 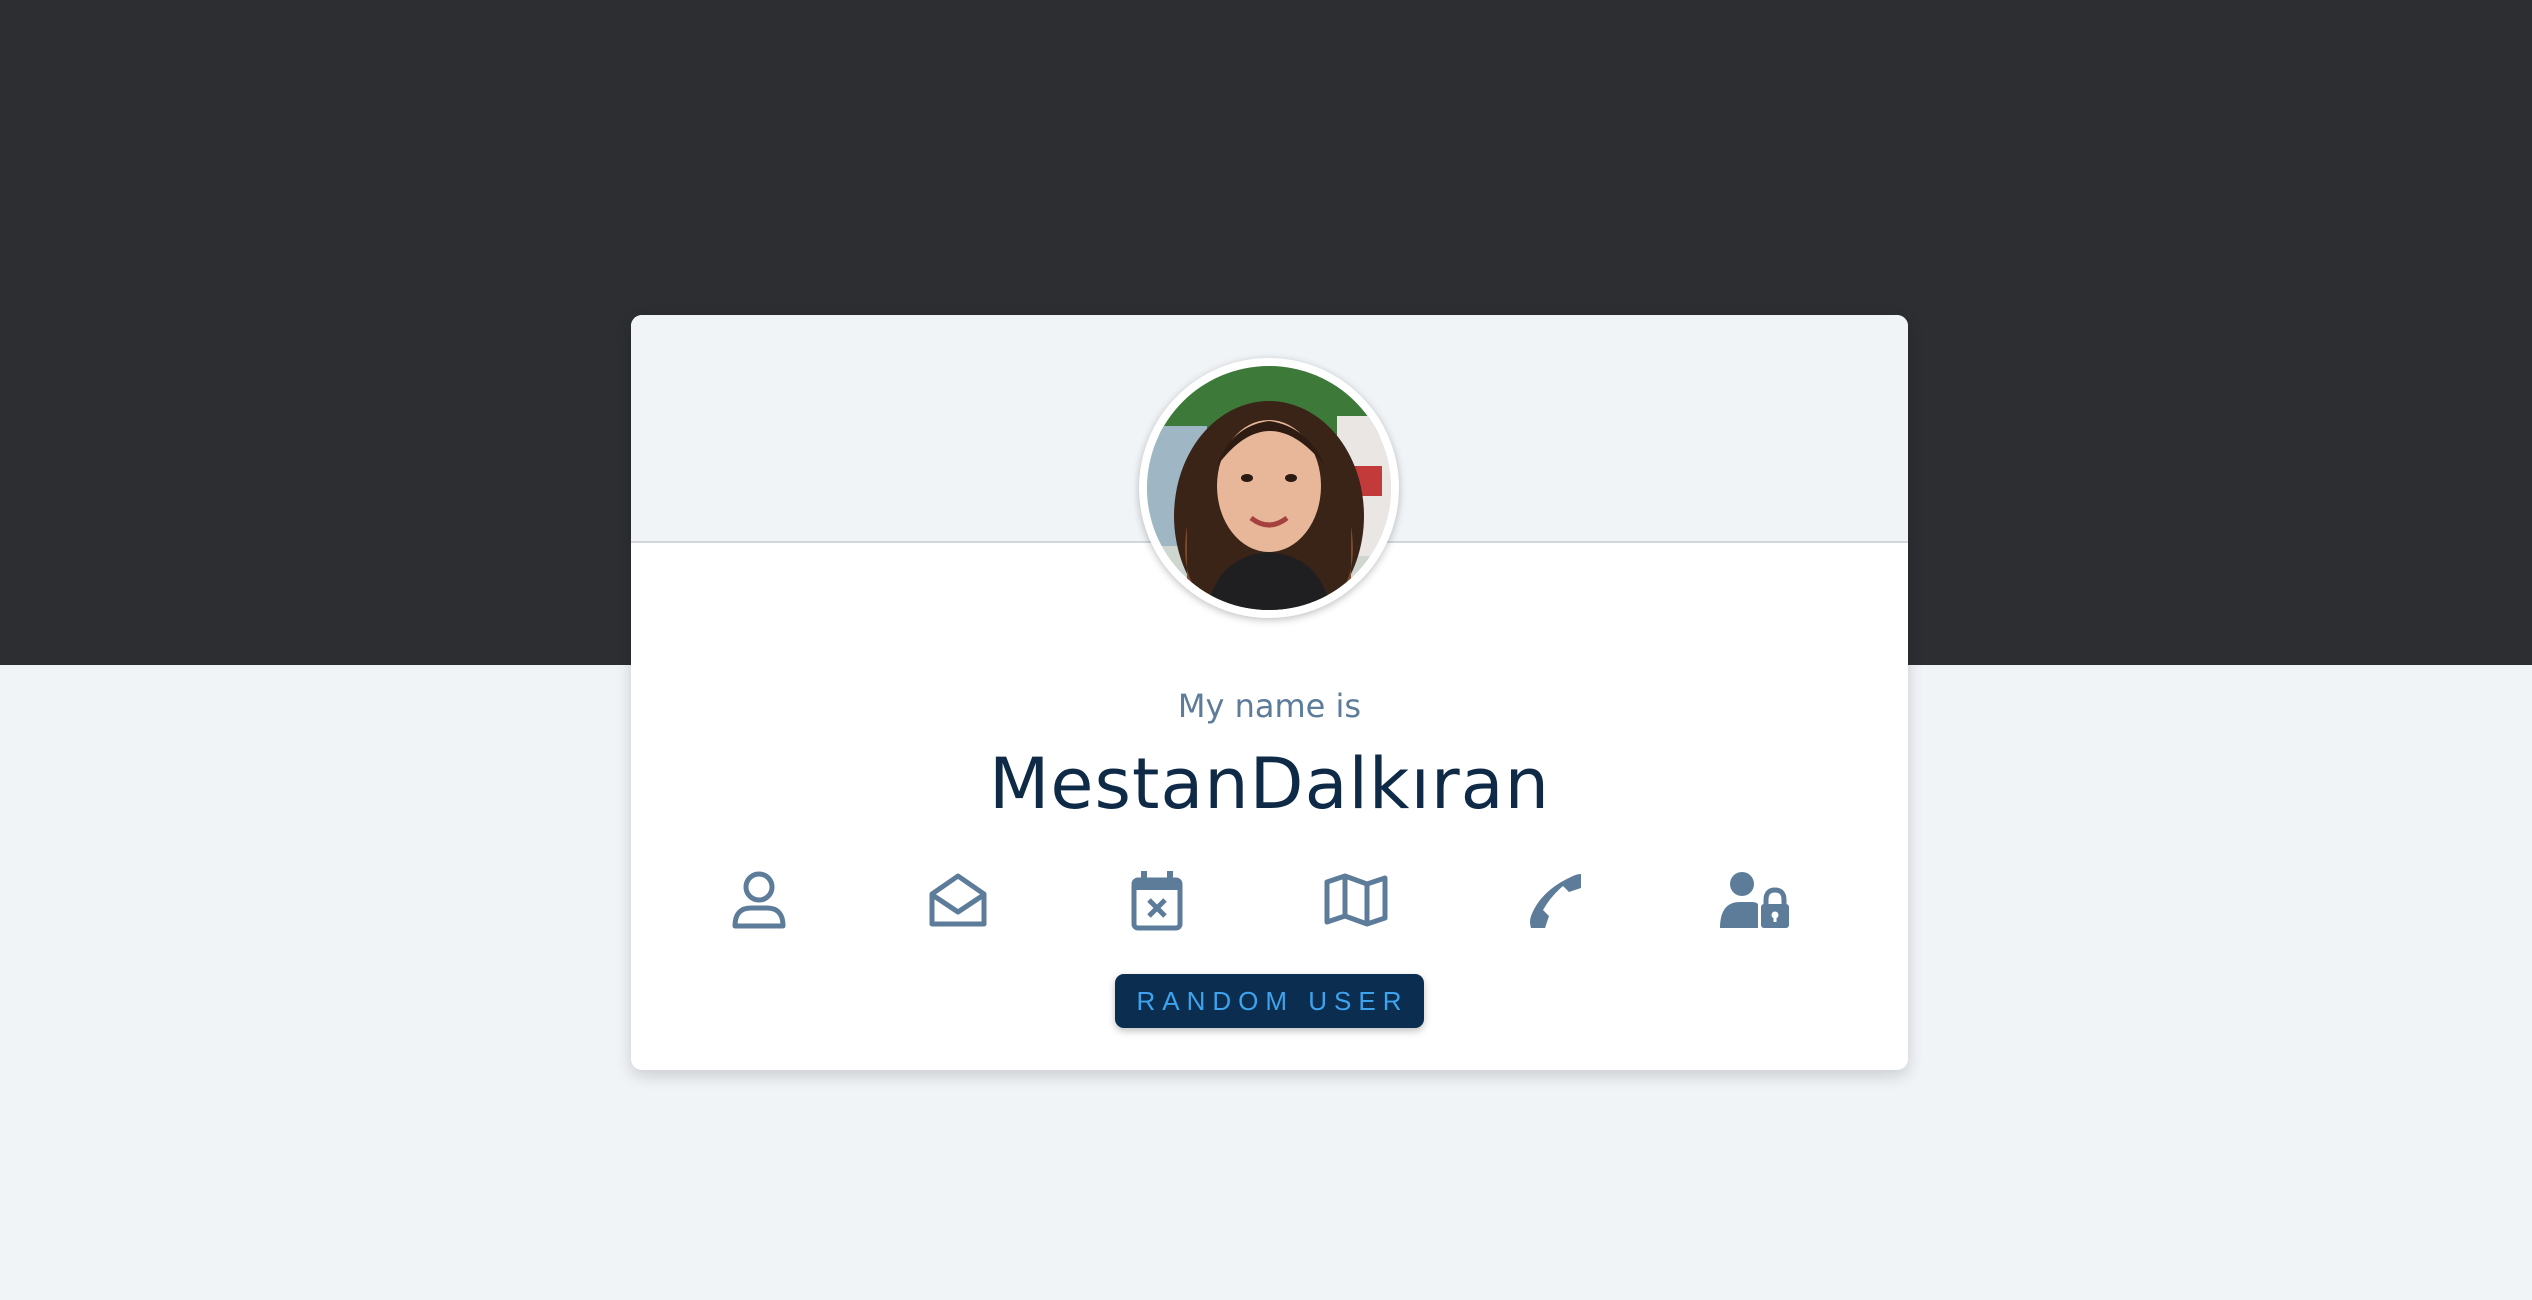 What do you see at coordinates (1269, 706) in the screenshot?
I see `name-subtitle: My name is` at bounding box center [1269, 706].